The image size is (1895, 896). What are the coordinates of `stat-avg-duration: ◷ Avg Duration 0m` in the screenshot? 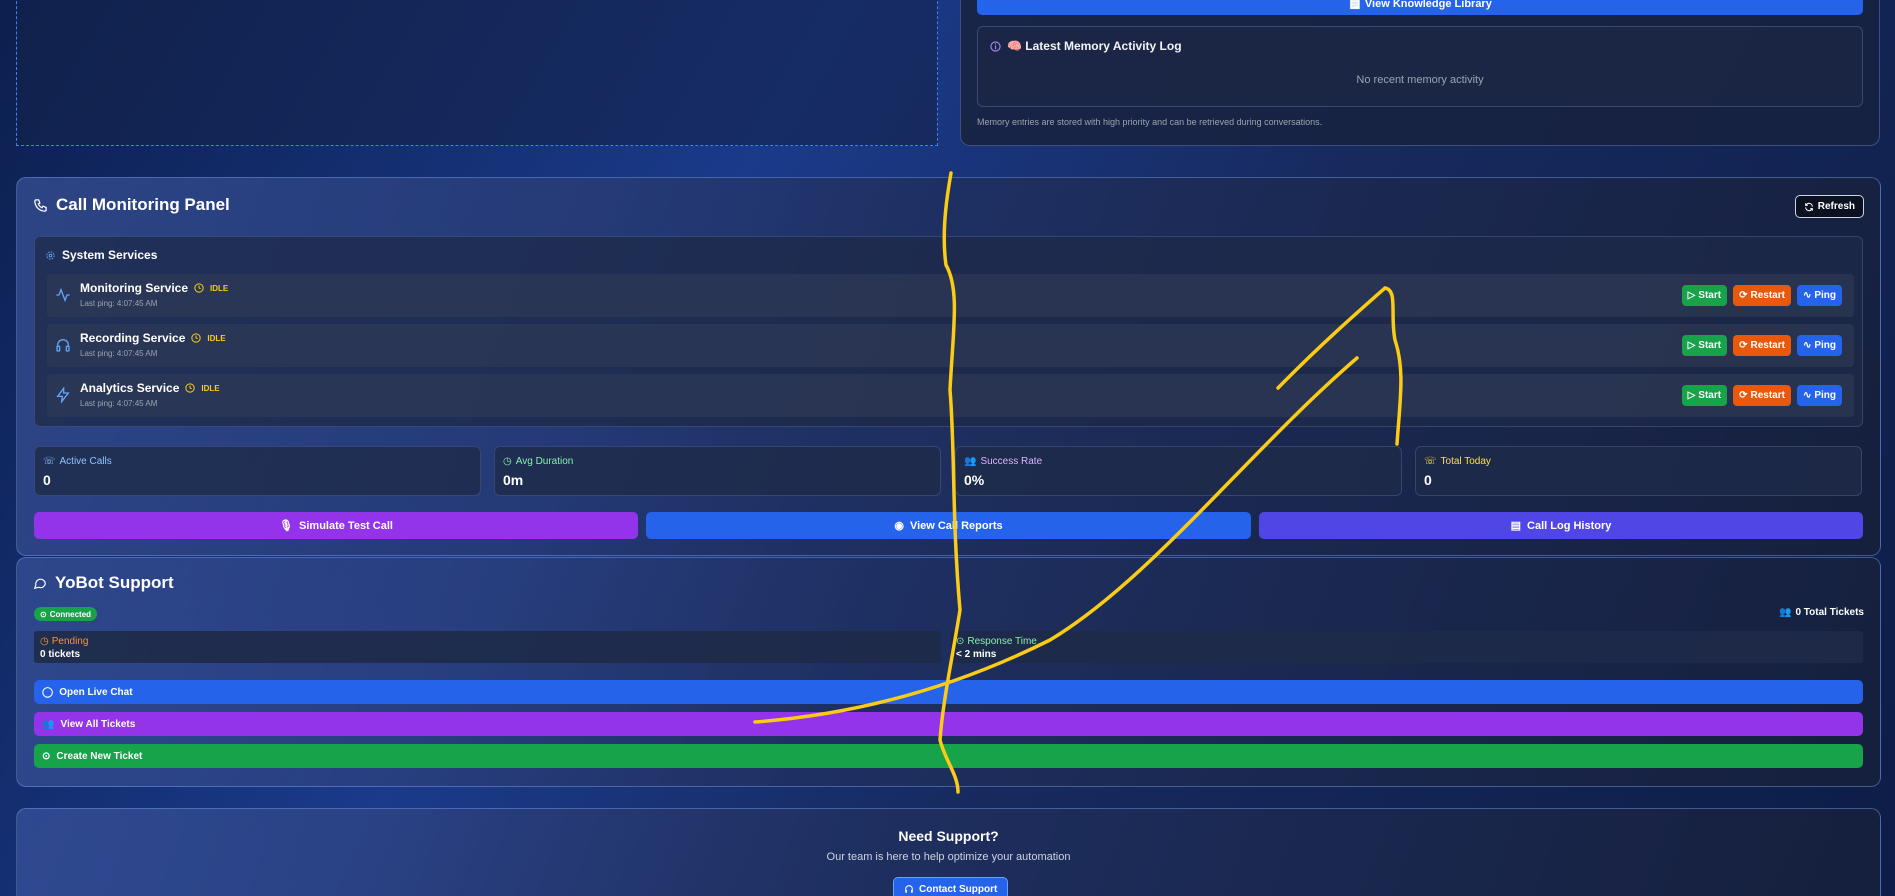 It's located at (717, 471).